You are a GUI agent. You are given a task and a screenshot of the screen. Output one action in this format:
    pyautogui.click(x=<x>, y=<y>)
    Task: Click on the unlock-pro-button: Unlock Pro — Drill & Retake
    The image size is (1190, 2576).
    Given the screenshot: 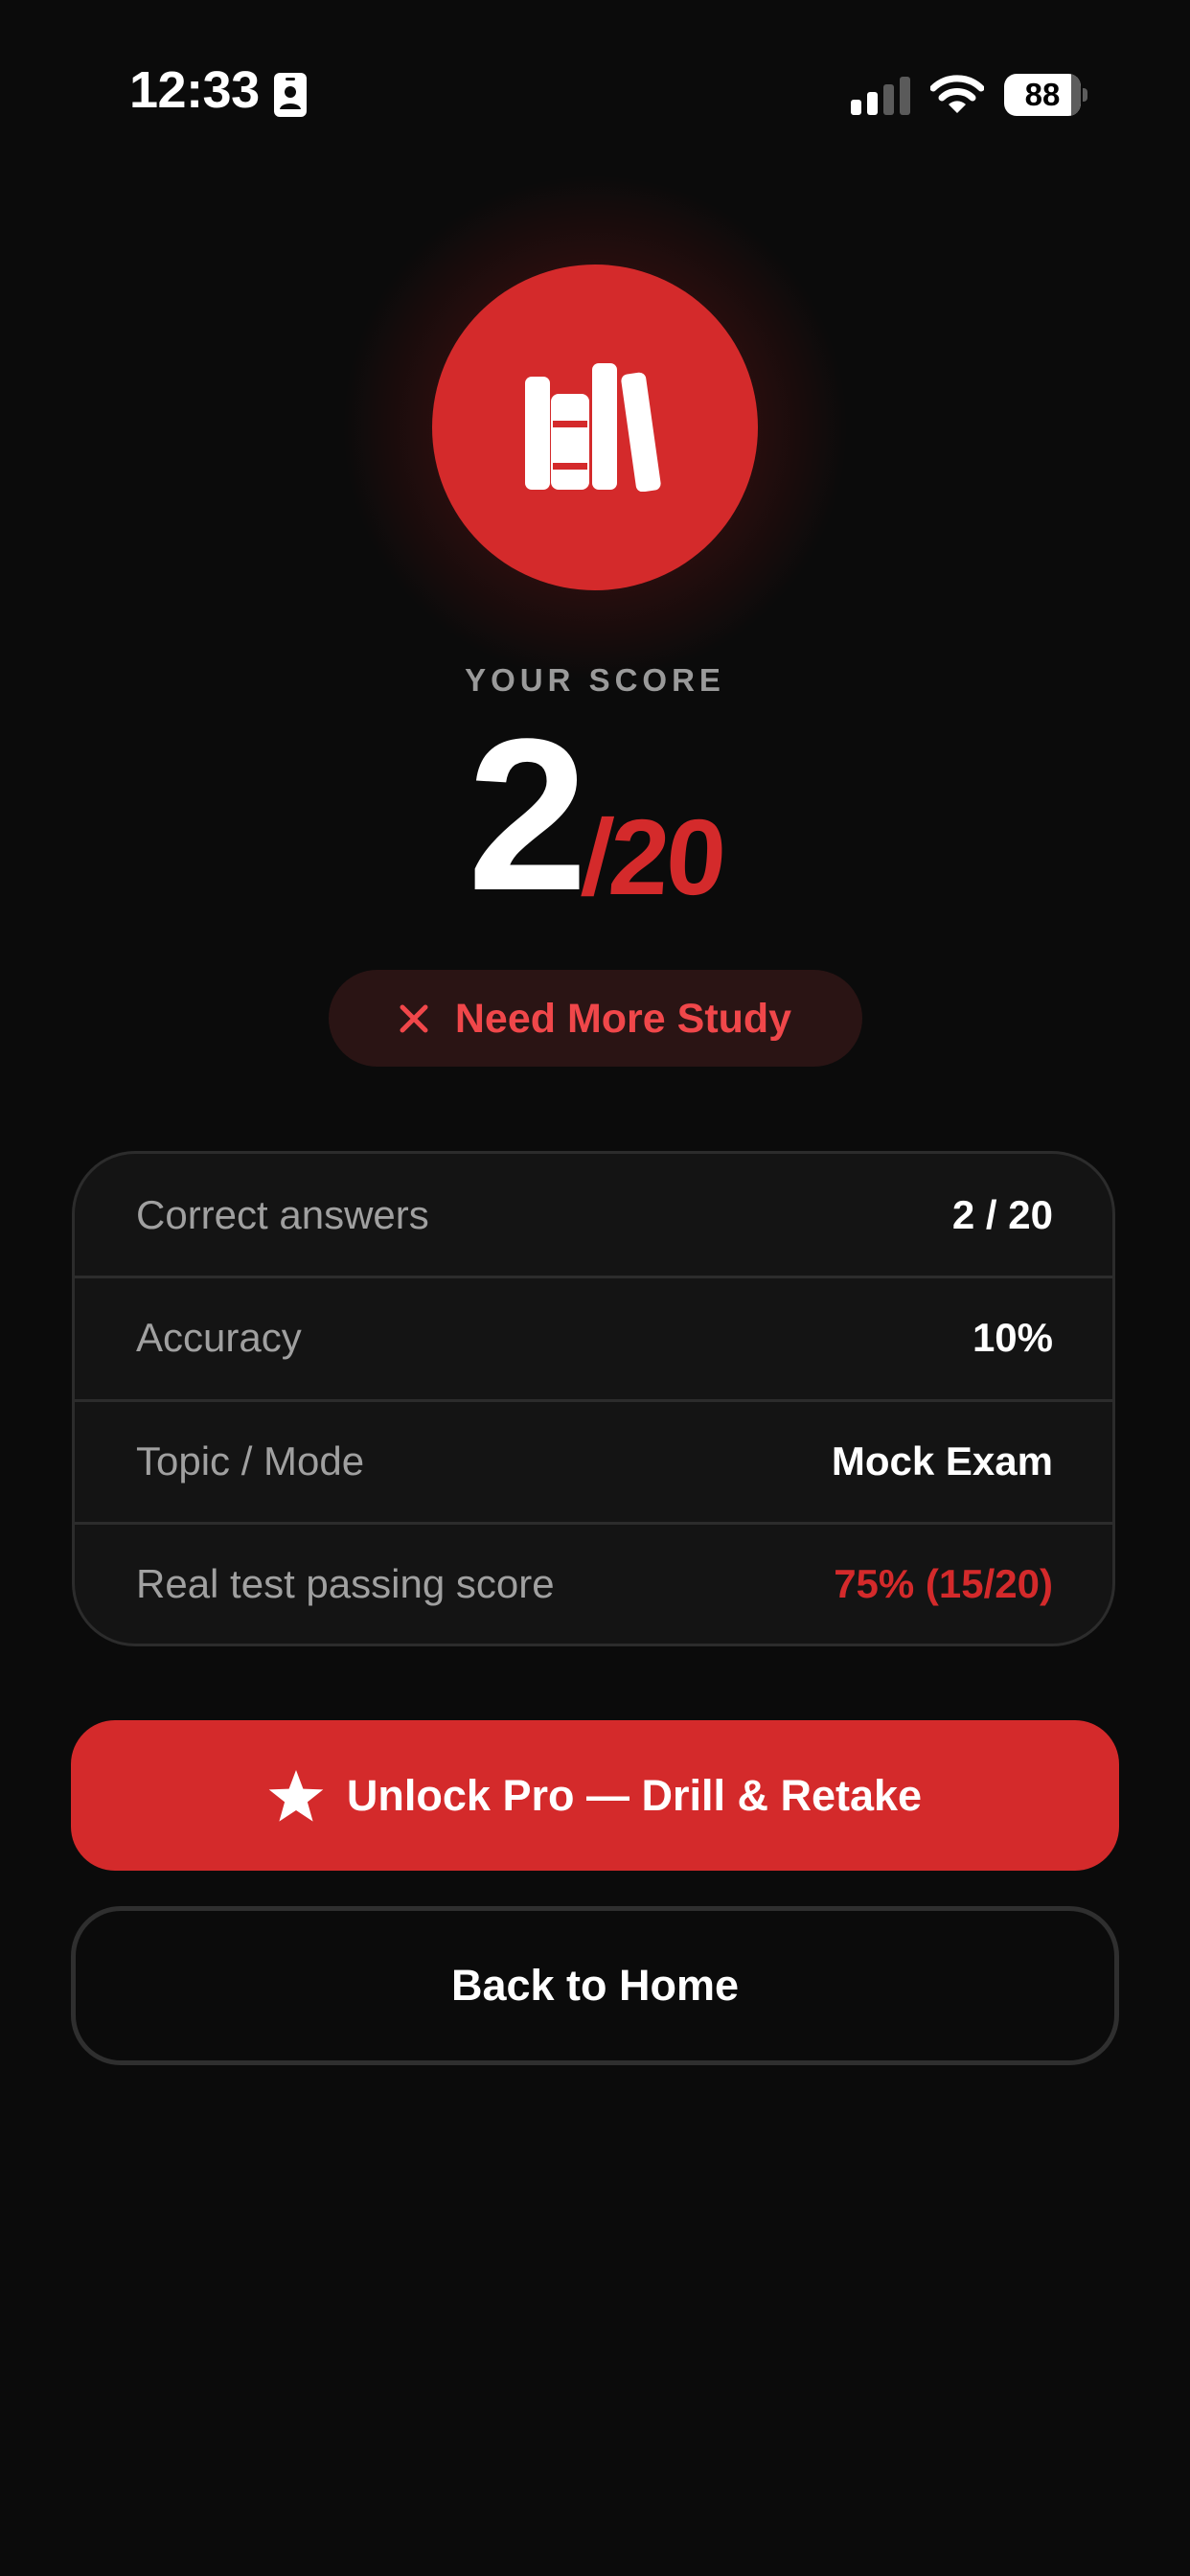 What is the action you would take?
    pyautogui.click(x=595, y=1795)
    